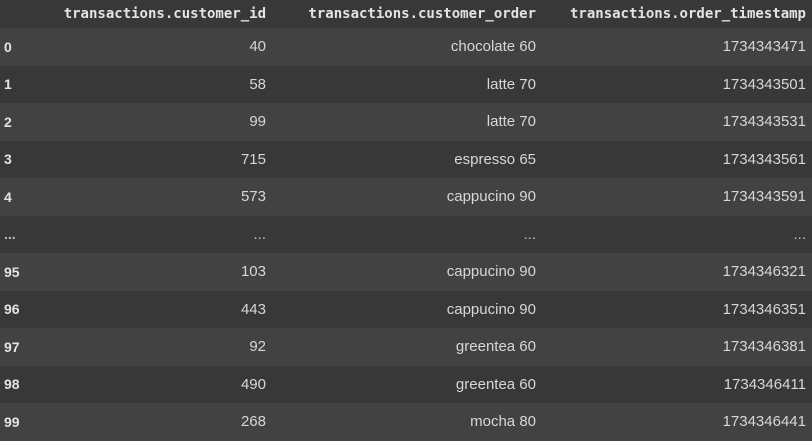 The height and width of the screenshot is (441, 812). What do you see at coordinates (677, 14) in the screenshot?
I see `column-header-order-timestamp: transactions.order_timestamp` at bounding box center [677, 14].